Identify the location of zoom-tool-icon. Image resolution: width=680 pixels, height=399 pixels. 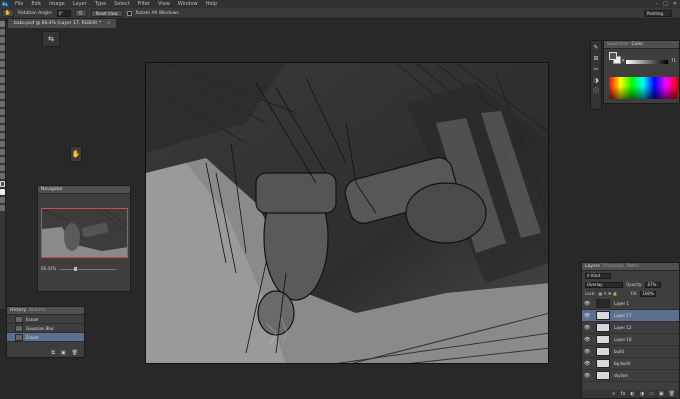
(2, 176).